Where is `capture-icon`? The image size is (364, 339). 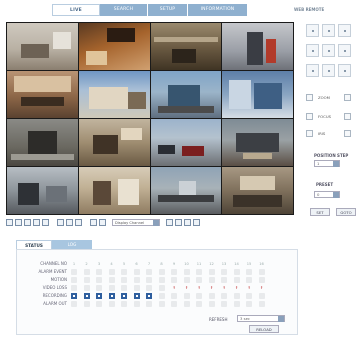 capture-icon is located at coordinates (187, 222).